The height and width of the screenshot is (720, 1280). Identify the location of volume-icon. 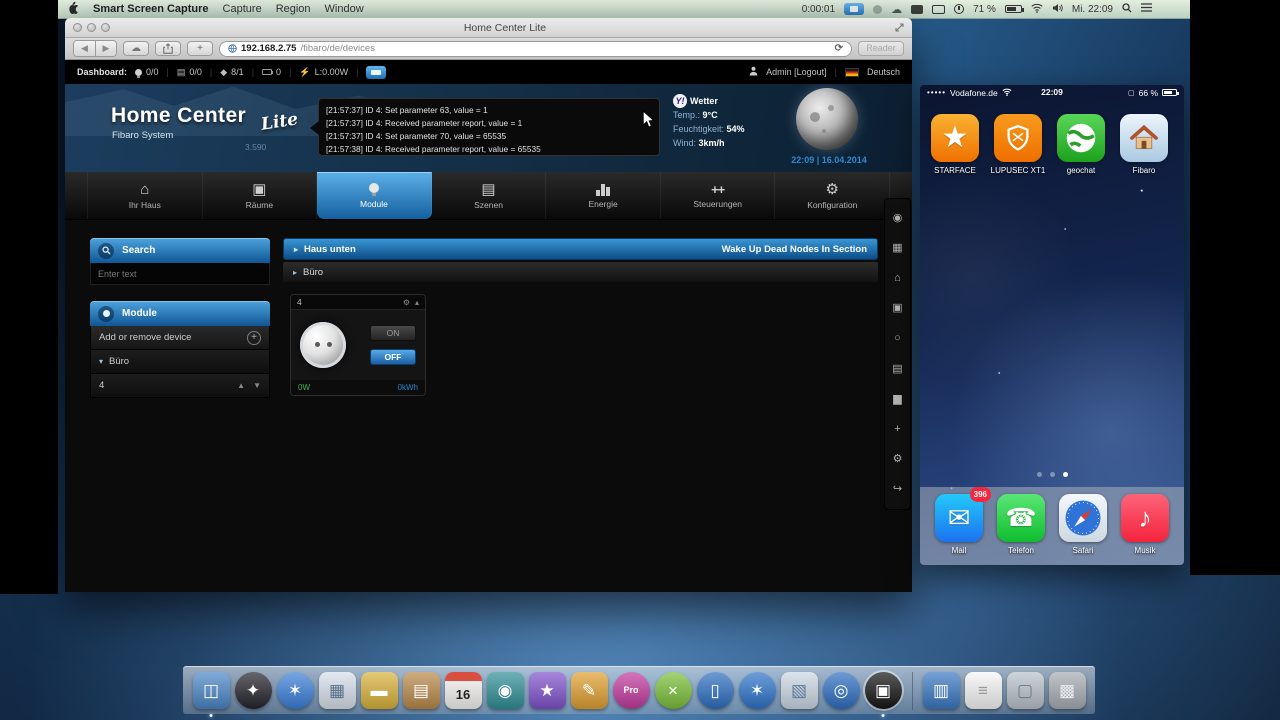
(1057, 9).